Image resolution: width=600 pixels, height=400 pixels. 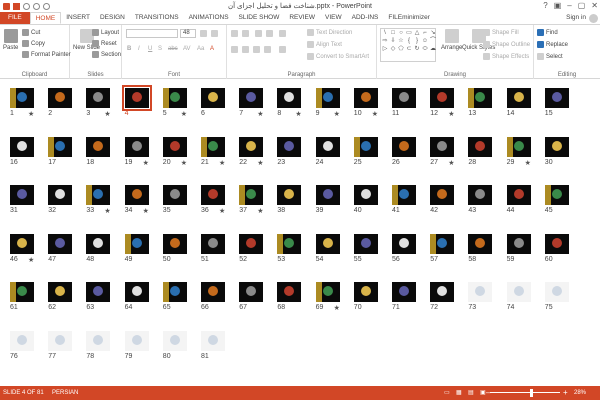 What do you see at coordinates (594, 5) in the screenshot?
I see `close-icon: ✕` at bounding box center [594, 5].